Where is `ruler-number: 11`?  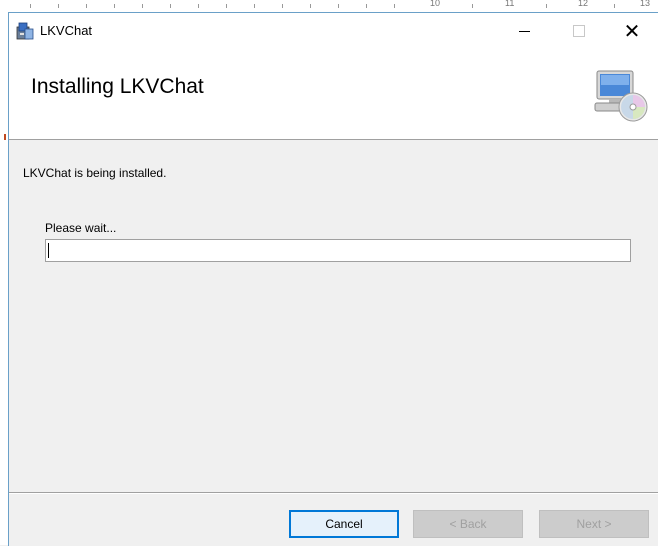 ruler-number: 11 is located at coordinates (510, 4).